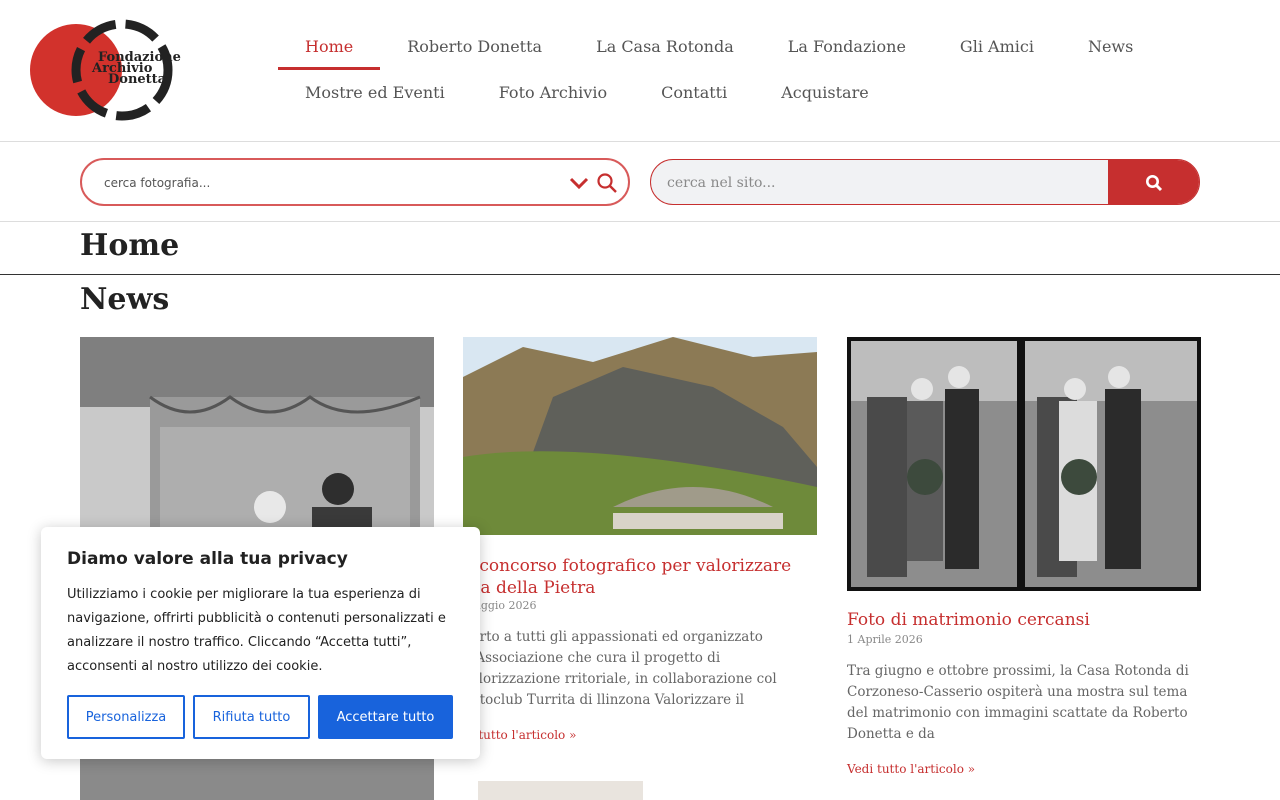 This screenshot has width=1280, height=800. I want to click on nav-item-fondazione: La Fondazione, so click(847, 47).